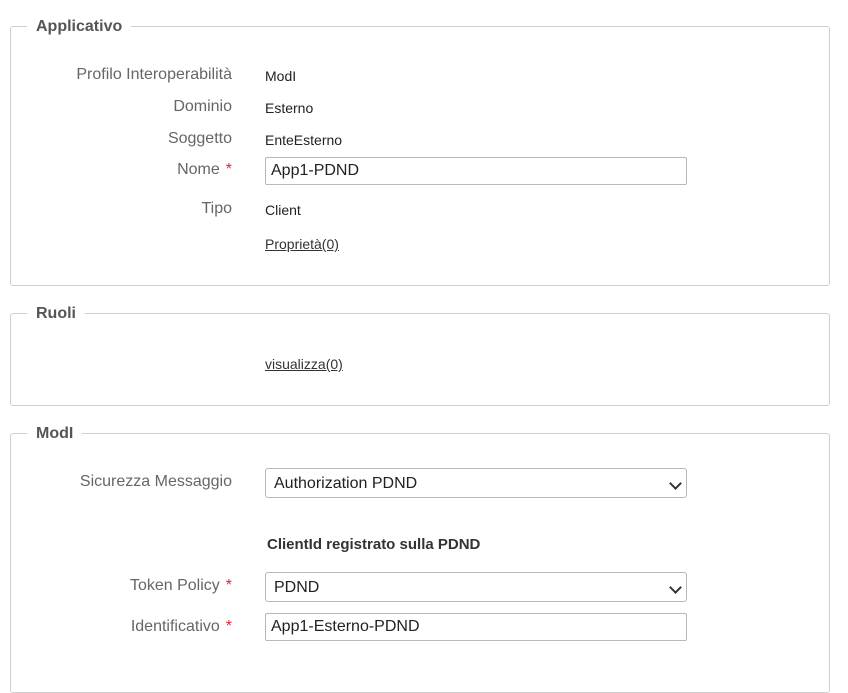 The height and width of the screenshot is (693, 848). What do you see at coordinates (346, 483) in the screenshot?
I see `sicurezza-messaggio-selected: Authorization PDND` at bounding box center [346, 483].